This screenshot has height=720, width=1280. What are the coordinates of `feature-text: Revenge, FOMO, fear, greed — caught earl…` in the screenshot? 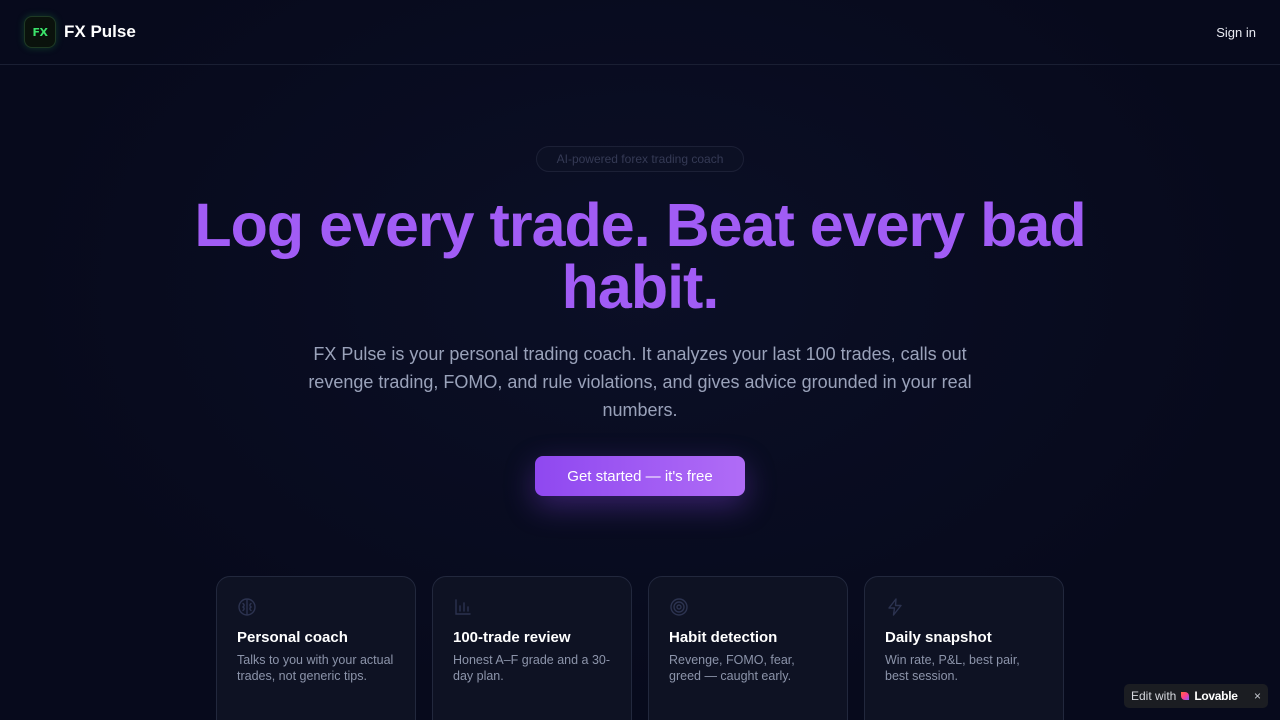 It's located at (732, 668).